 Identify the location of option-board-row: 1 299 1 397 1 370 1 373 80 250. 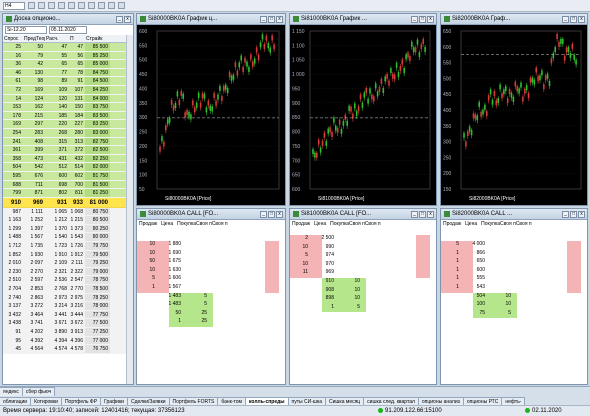
(68, 229).